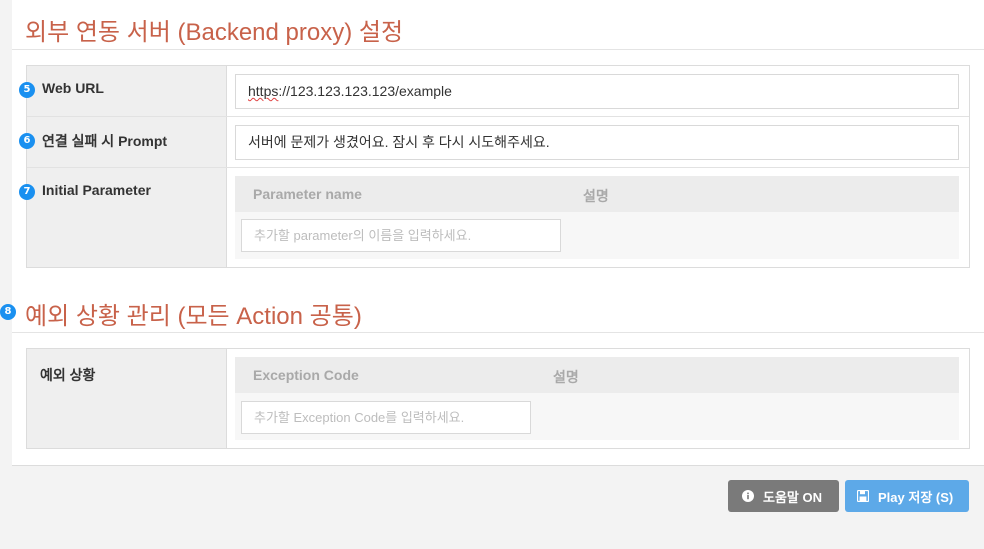  I want to click on play-button-label: Play 저장 (S), so click(916, 497).